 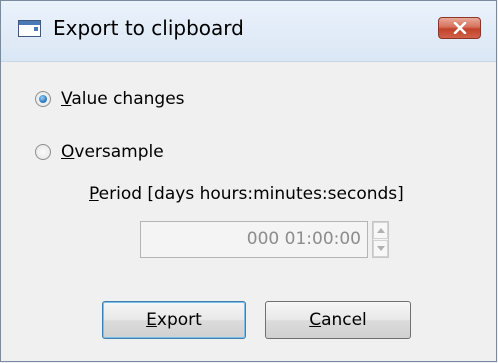 I want to click on spin-up-button, so click(x=380, y=230).